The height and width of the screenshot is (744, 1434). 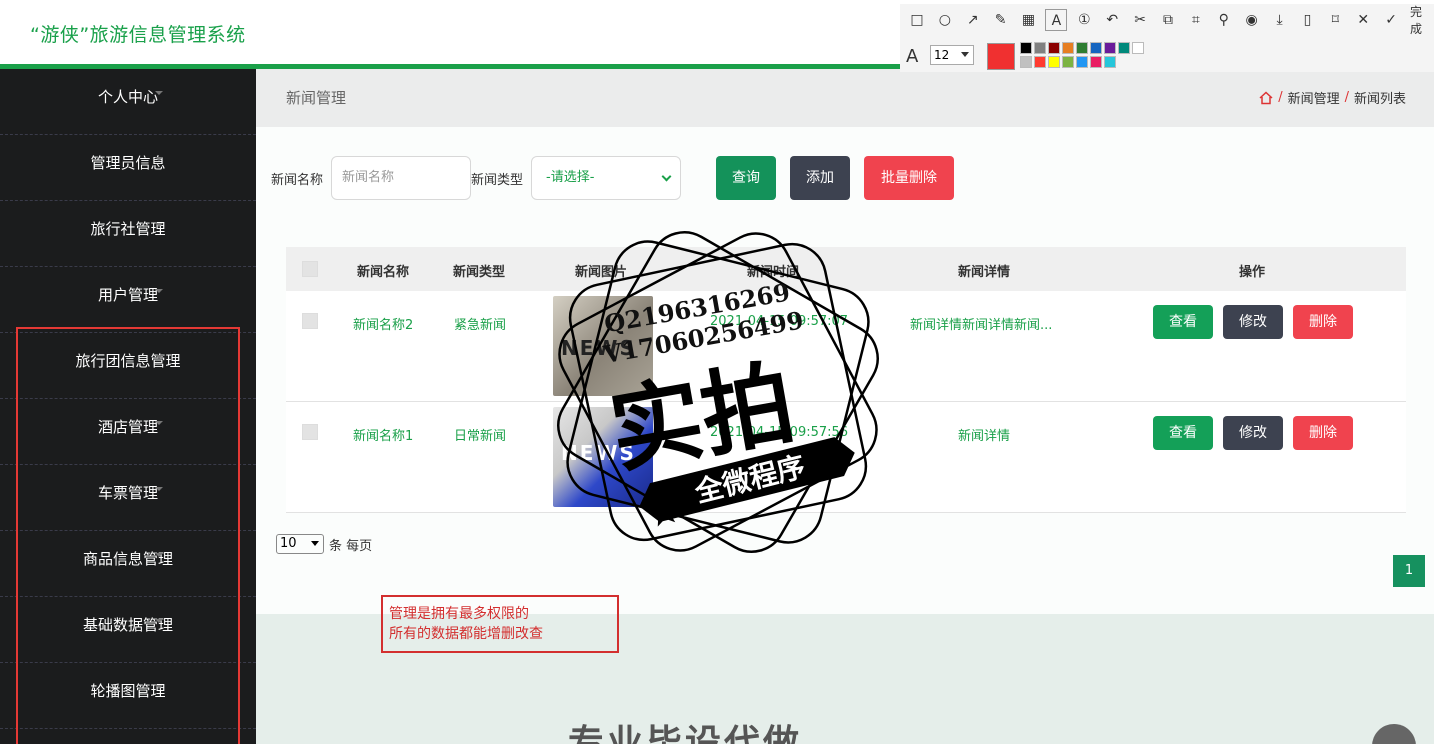 I want to click on query-button: 查询, so click(x=746, y=178).